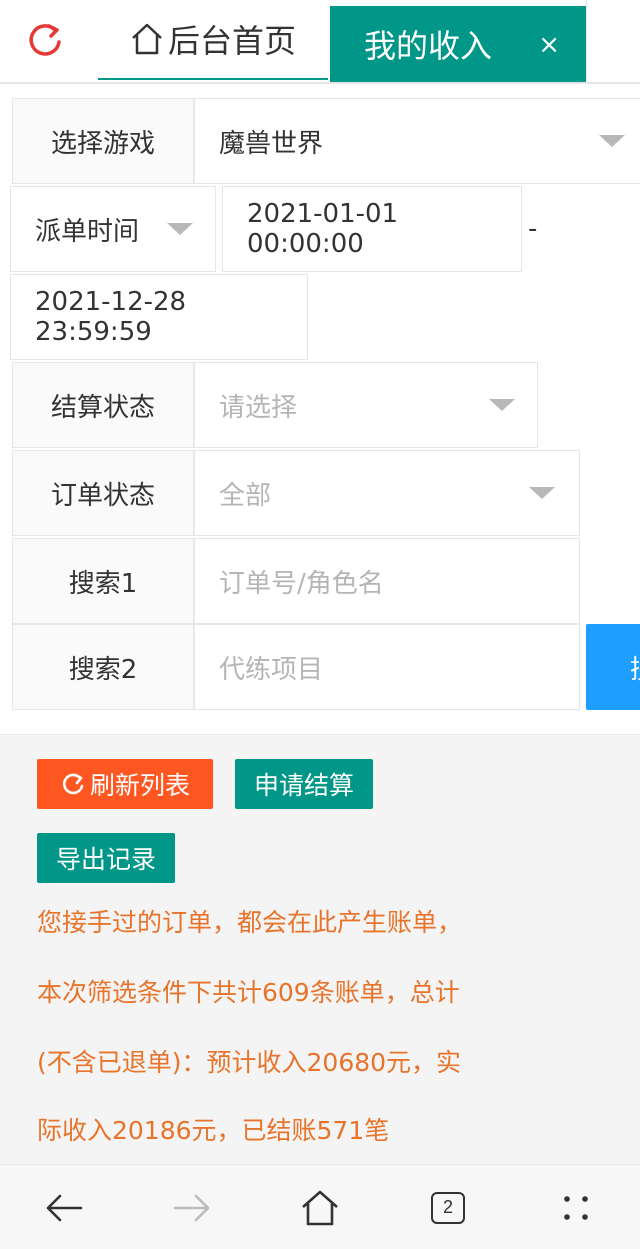 This screenshot has height=1249, width=640. Describe the element at coordinates (250, 922) in the screenshot. I see `notice-line-1: 您接手过的订单，都会在此产生账单，` at that location.